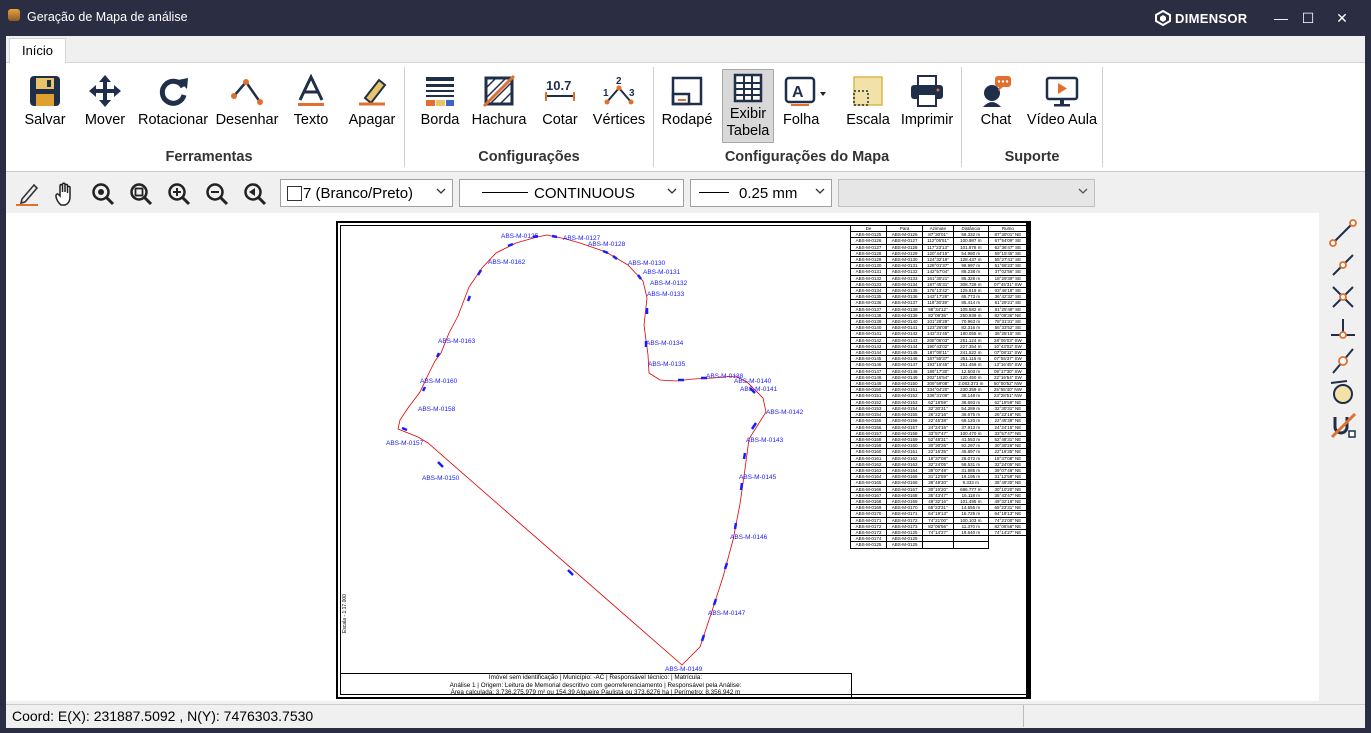  Describe the element at coordinates (905, 315) in the screenshot. I see `table-cell: ABS-M-0139` at that location.